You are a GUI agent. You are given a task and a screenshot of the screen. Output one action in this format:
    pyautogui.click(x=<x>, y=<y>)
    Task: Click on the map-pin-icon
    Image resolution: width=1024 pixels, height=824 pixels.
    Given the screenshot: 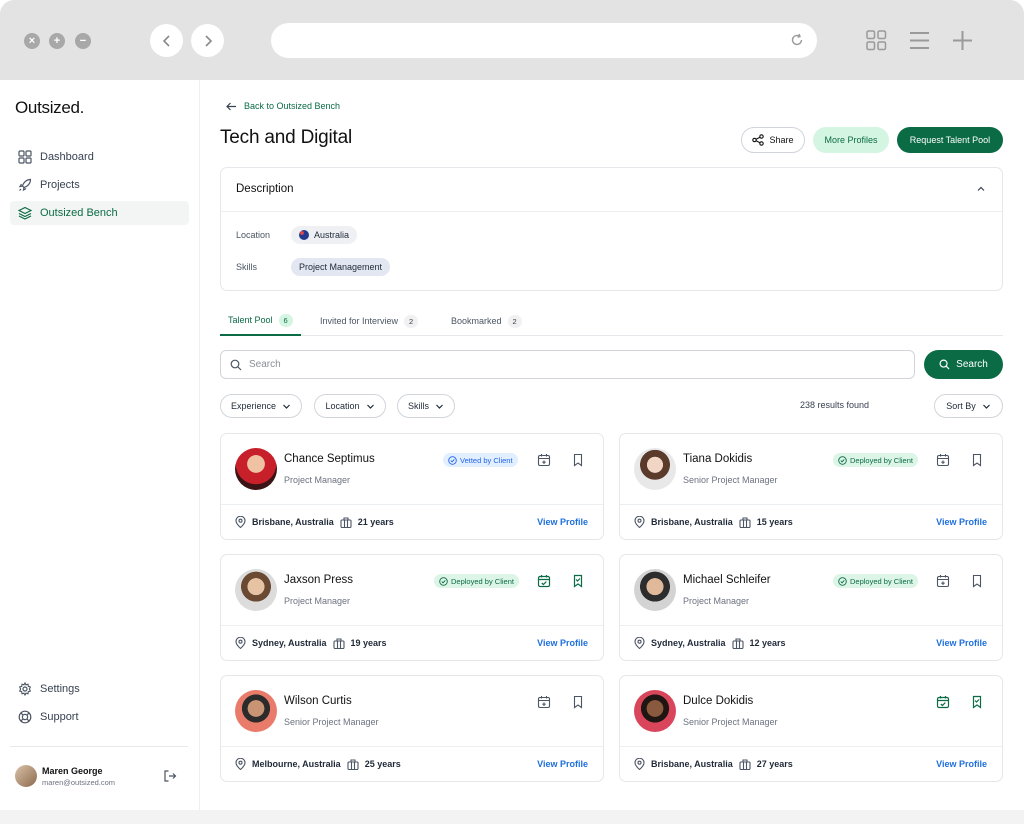 What is the action you would take?
    pyautogui.click(x=639, y=522)
    